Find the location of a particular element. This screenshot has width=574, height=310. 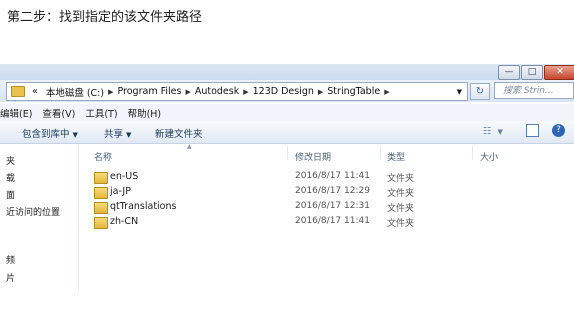

breadcrumb-autodesk: Autodesk is located at coordinates (217, 91).